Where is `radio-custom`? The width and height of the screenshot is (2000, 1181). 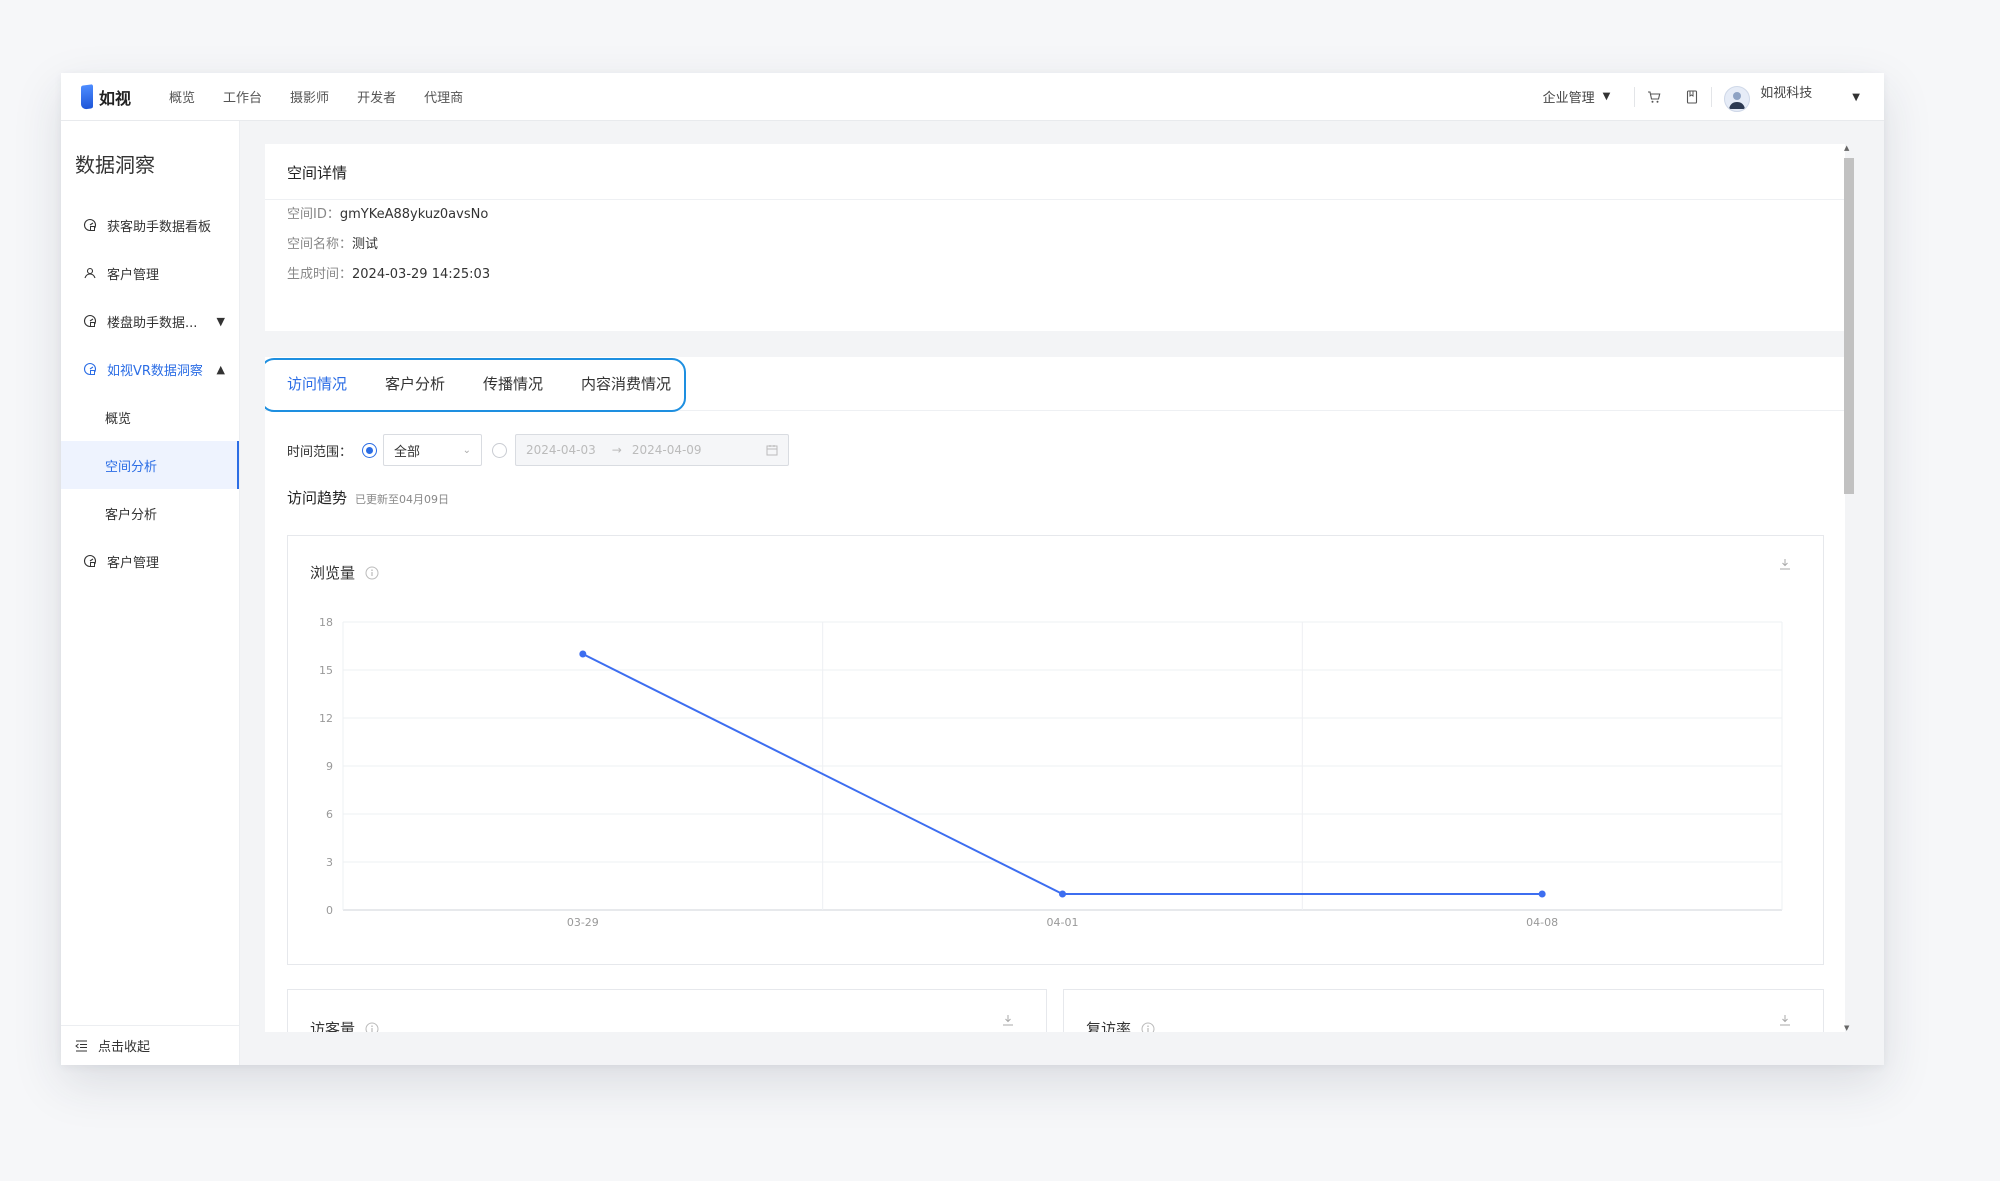 radio-custom is located at coordinates (500, 450).